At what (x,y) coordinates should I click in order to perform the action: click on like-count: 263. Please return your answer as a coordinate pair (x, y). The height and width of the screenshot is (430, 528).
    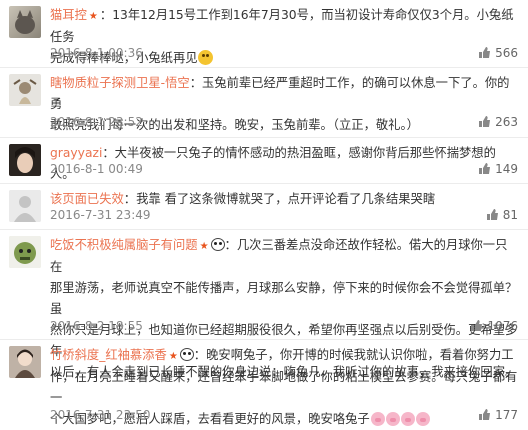
    Looking at the image, I should click on (506, 122).